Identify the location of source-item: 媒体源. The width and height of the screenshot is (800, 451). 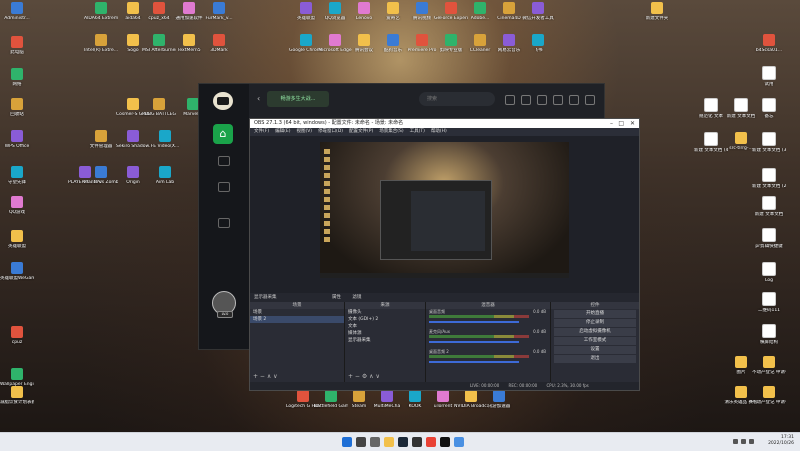
(385, 333).